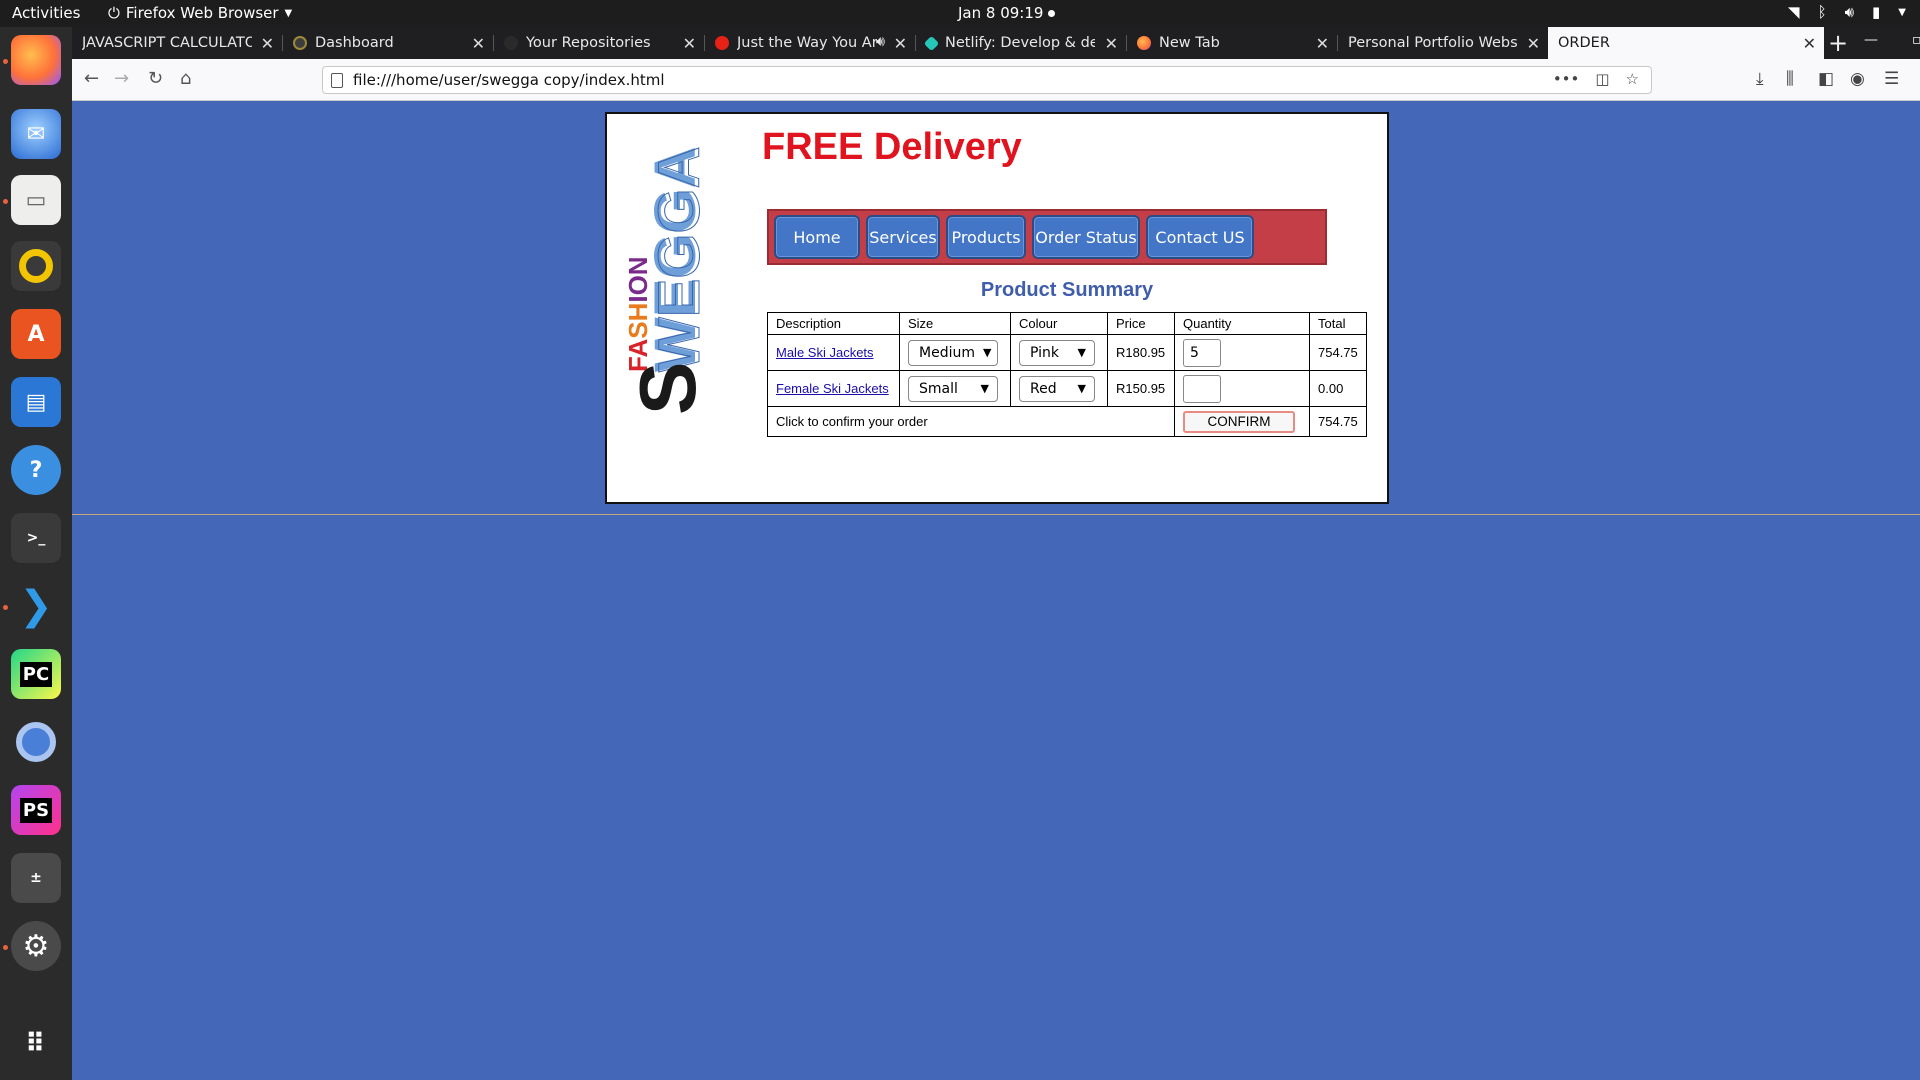 This screenshot has width=1920, height=1080. I want to click on grand-total-cell: 754.75, so click(1338, 421).